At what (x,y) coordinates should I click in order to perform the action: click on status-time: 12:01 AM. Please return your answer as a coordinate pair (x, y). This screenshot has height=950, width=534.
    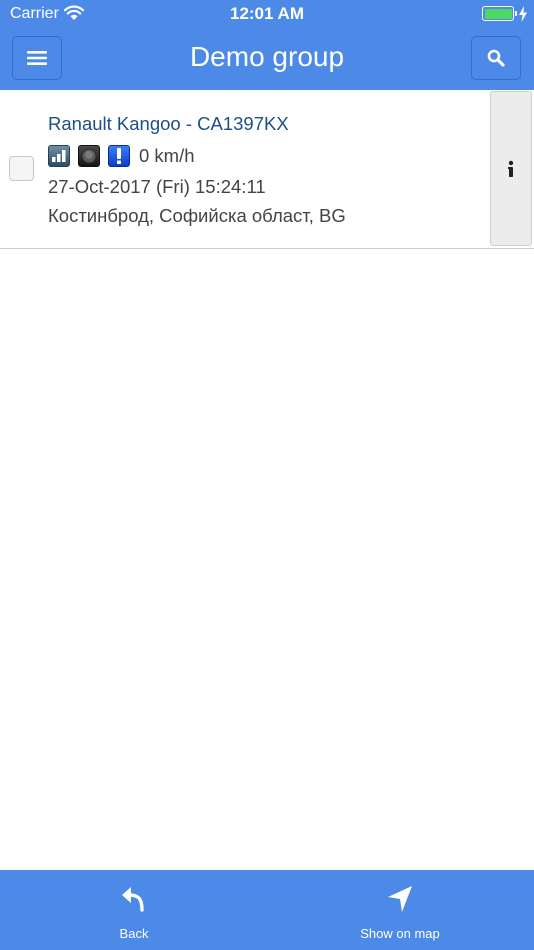
    Looking at the image, I should click on (266, 13).